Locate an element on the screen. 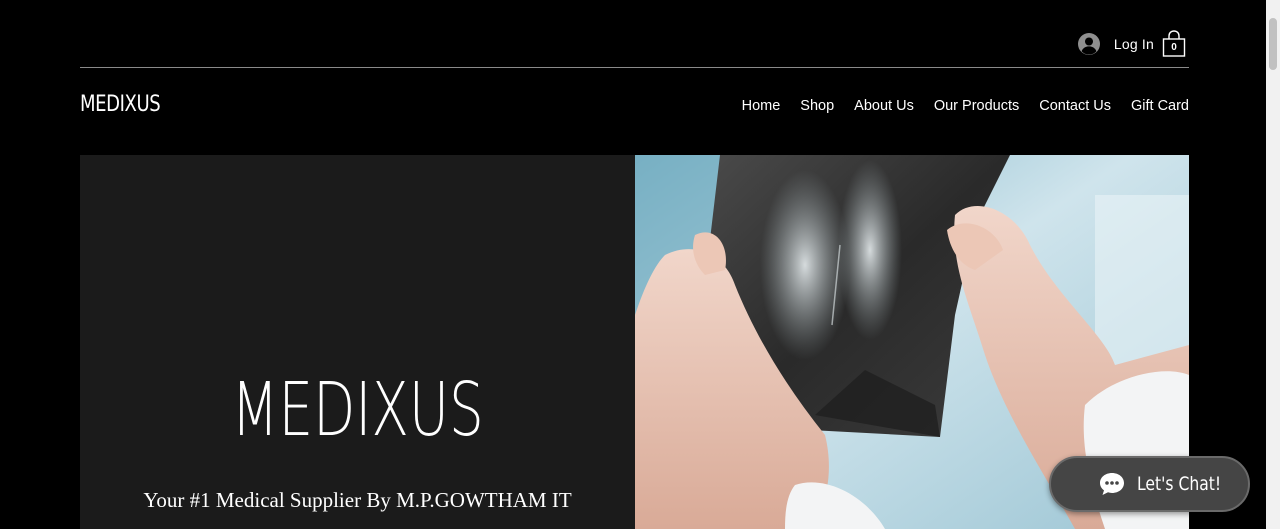 This screenshot has height=529, width=1280. top-utility-bar: Log In 0 is located at coordinates (1132, 44).